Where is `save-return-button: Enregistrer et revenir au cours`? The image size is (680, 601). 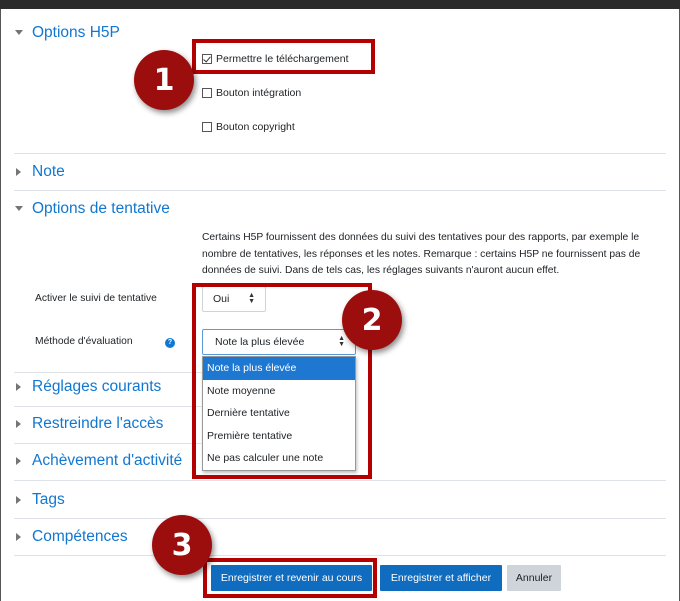
save-return-button: Enregistrer et revenir au cours is located at coordinates (291, 578).